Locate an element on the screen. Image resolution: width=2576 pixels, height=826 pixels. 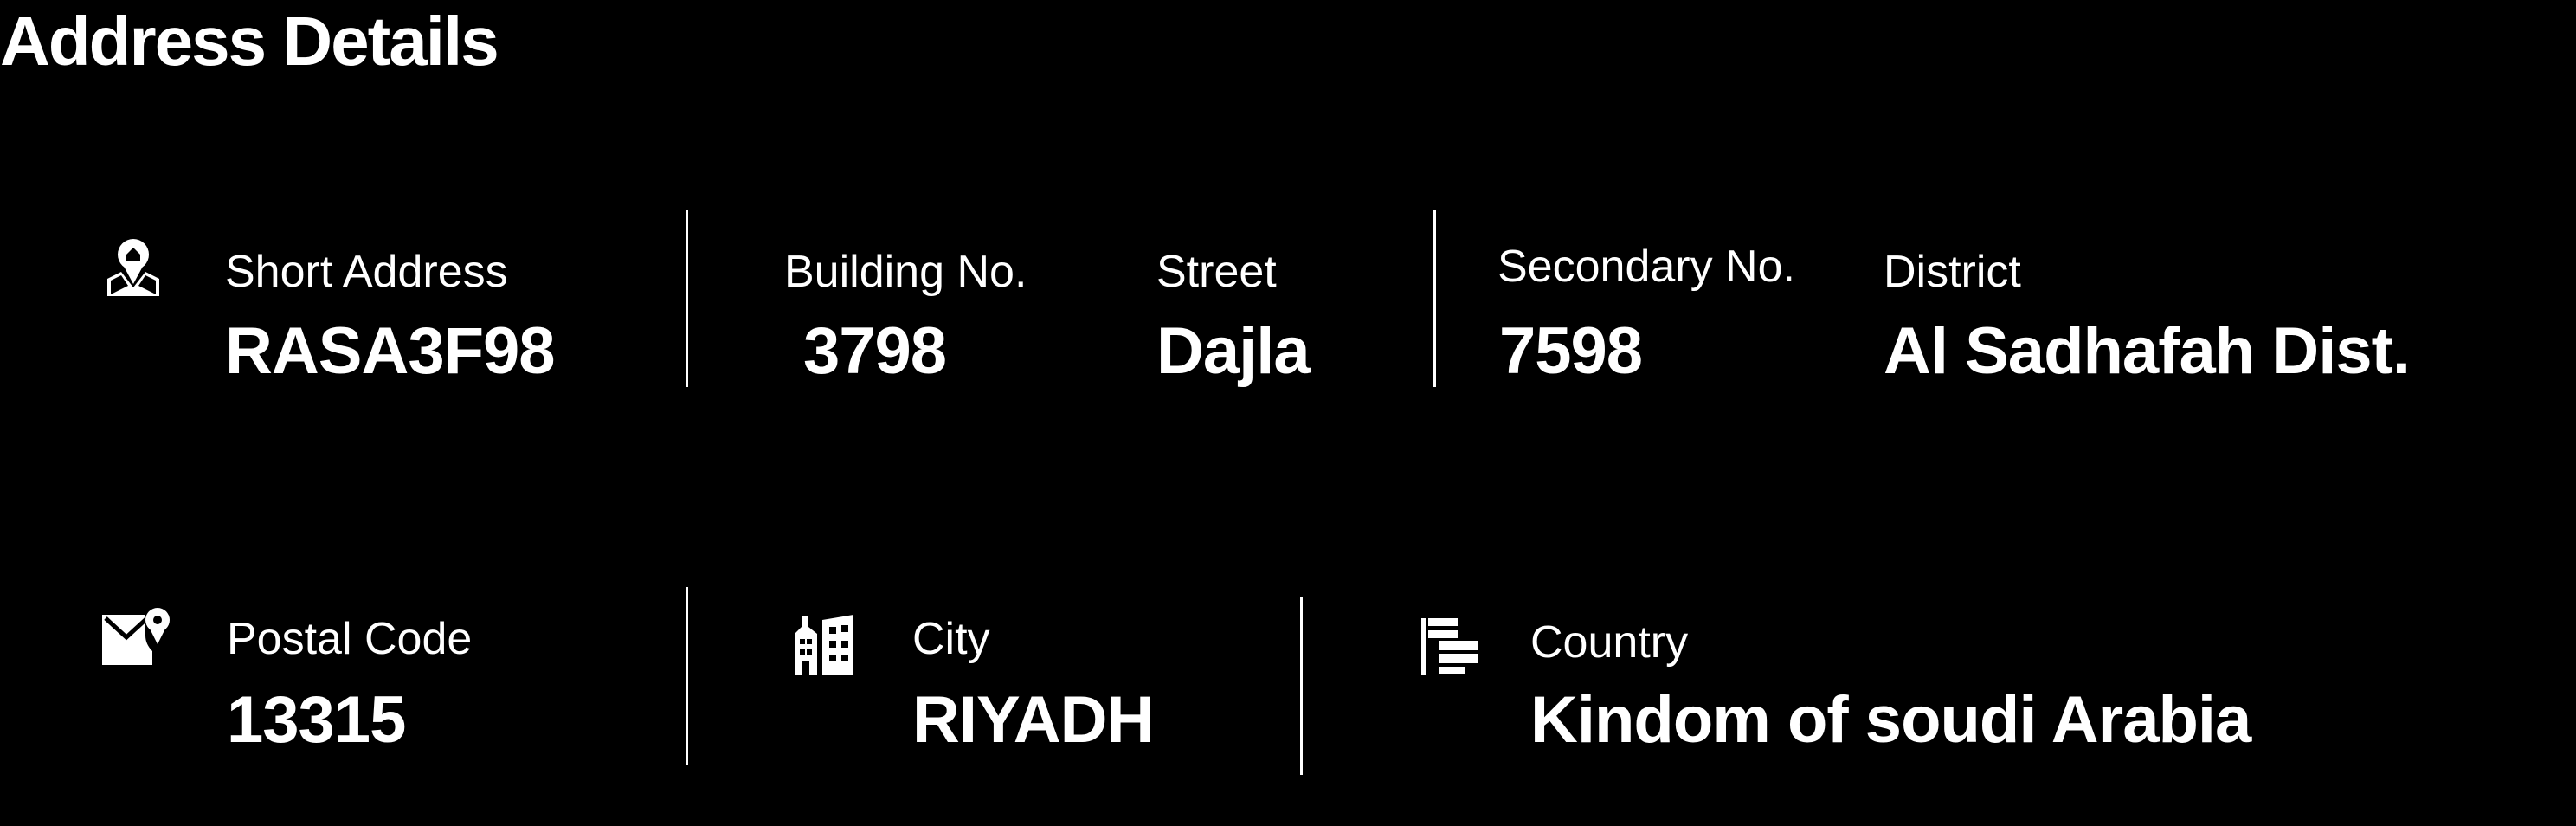
page-title: Address Details is located at coordinates (249, 41).